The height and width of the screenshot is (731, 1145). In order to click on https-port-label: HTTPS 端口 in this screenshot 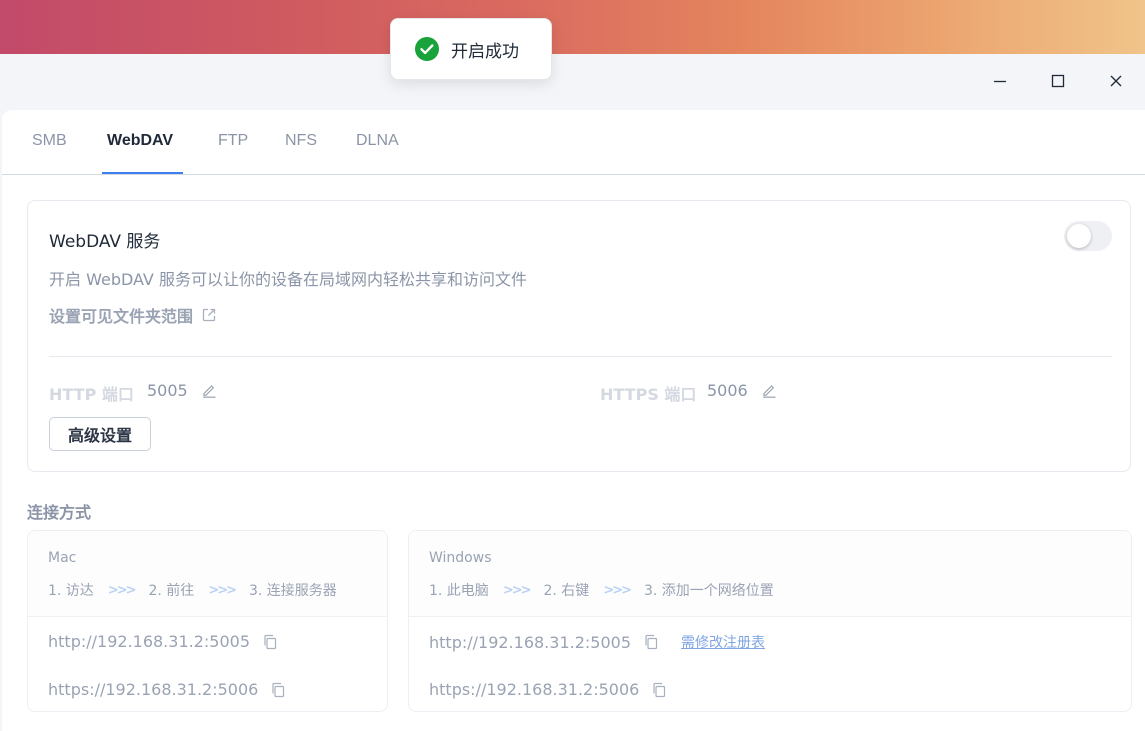, I will do `click(648, 394)`.